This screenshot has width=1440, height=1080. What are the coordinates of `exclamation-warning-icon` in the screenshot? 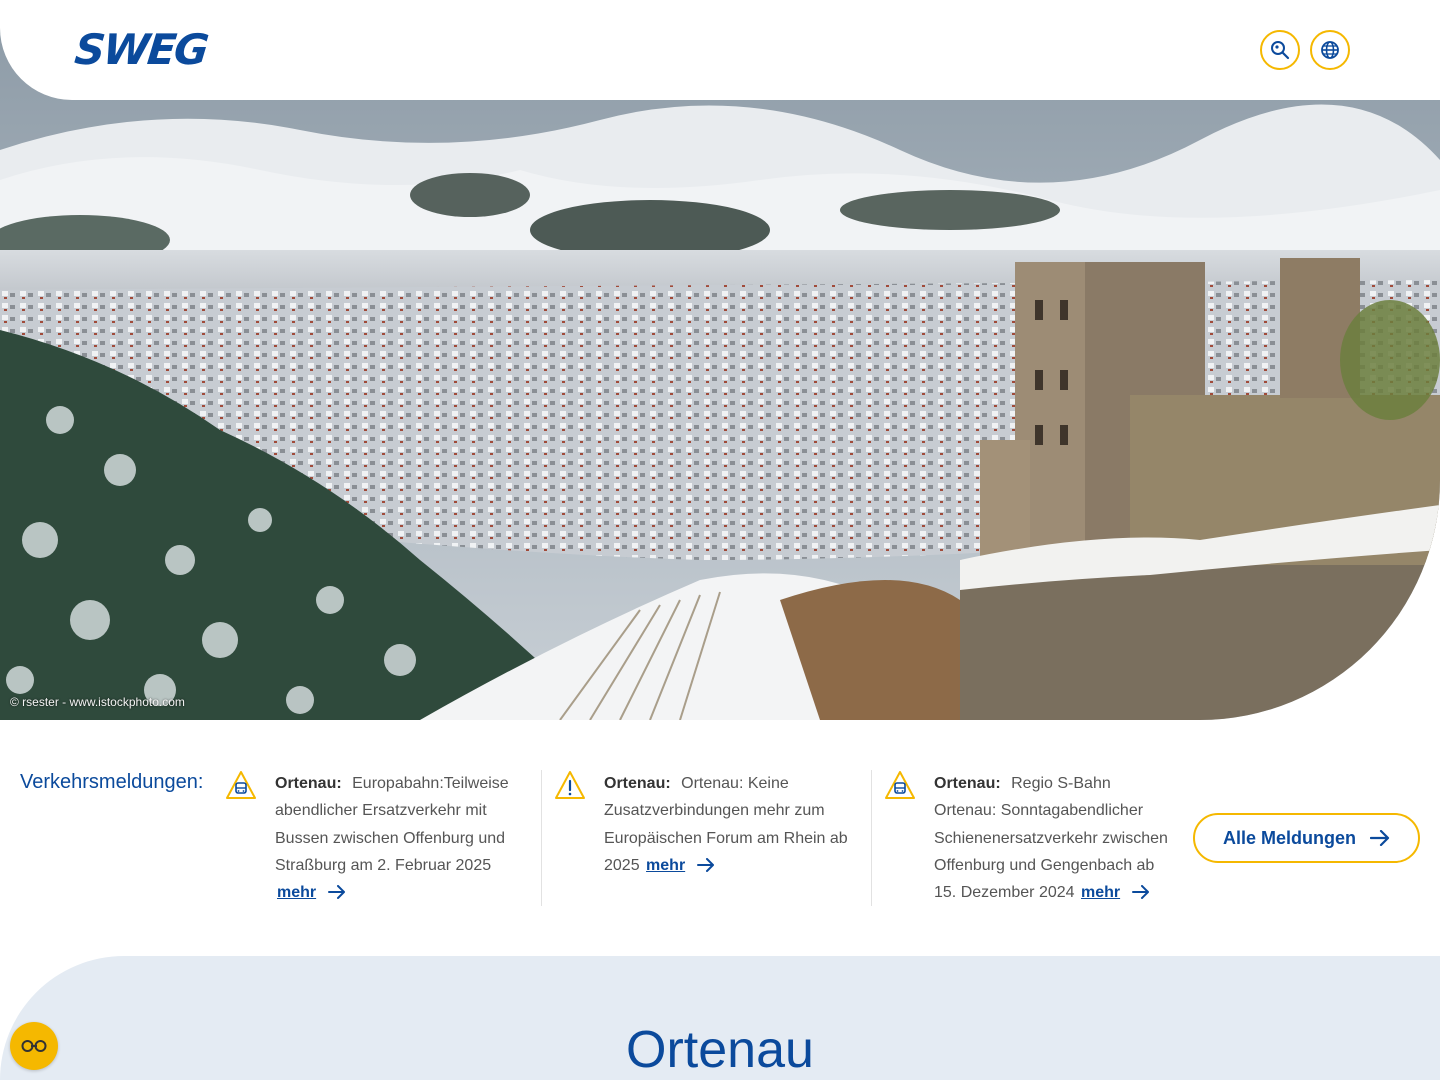 It's located at (570, 785).